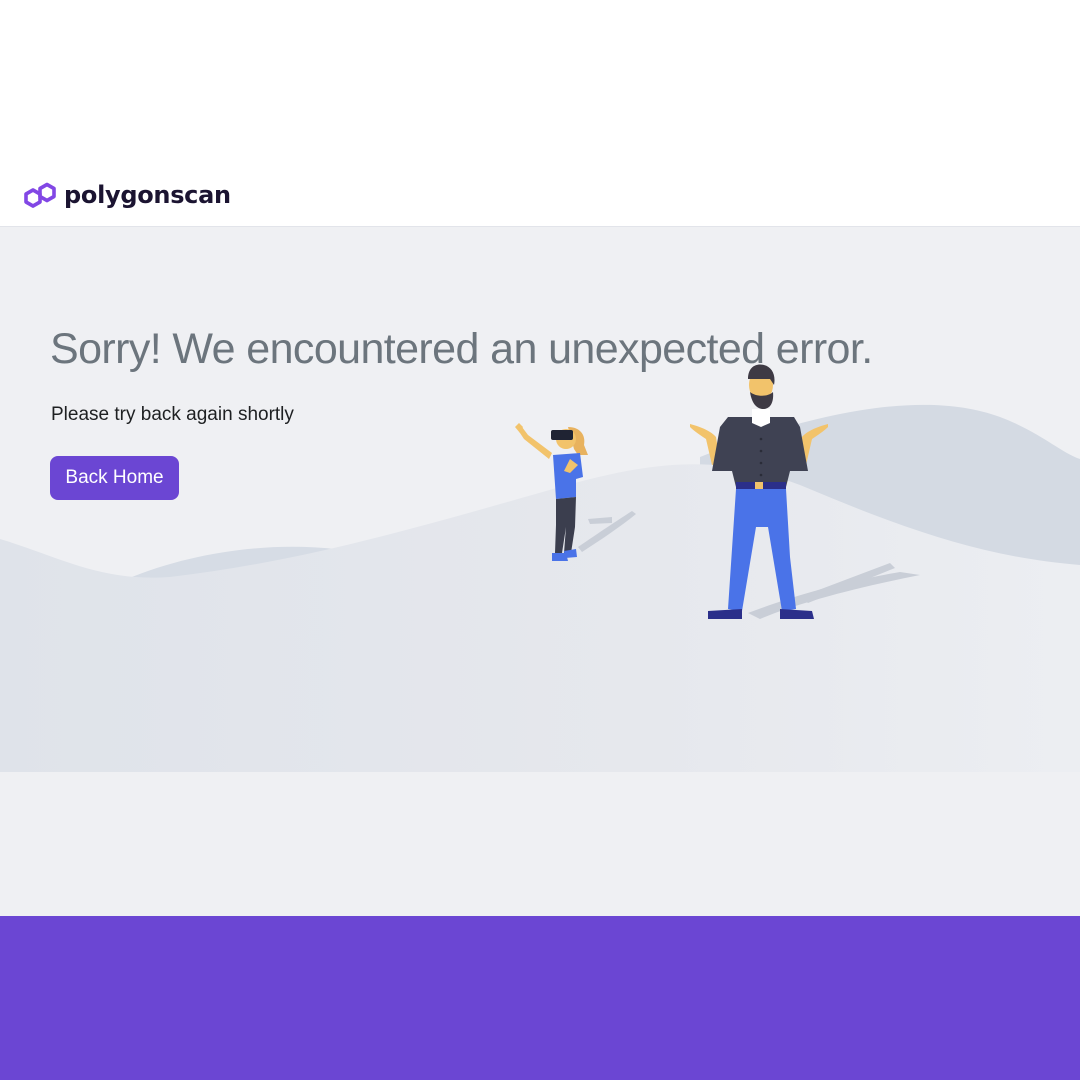 The height and width of the screenshot is (1080, 1080). I want to click on error-message: Please try back again shortly, so click(172, 414).